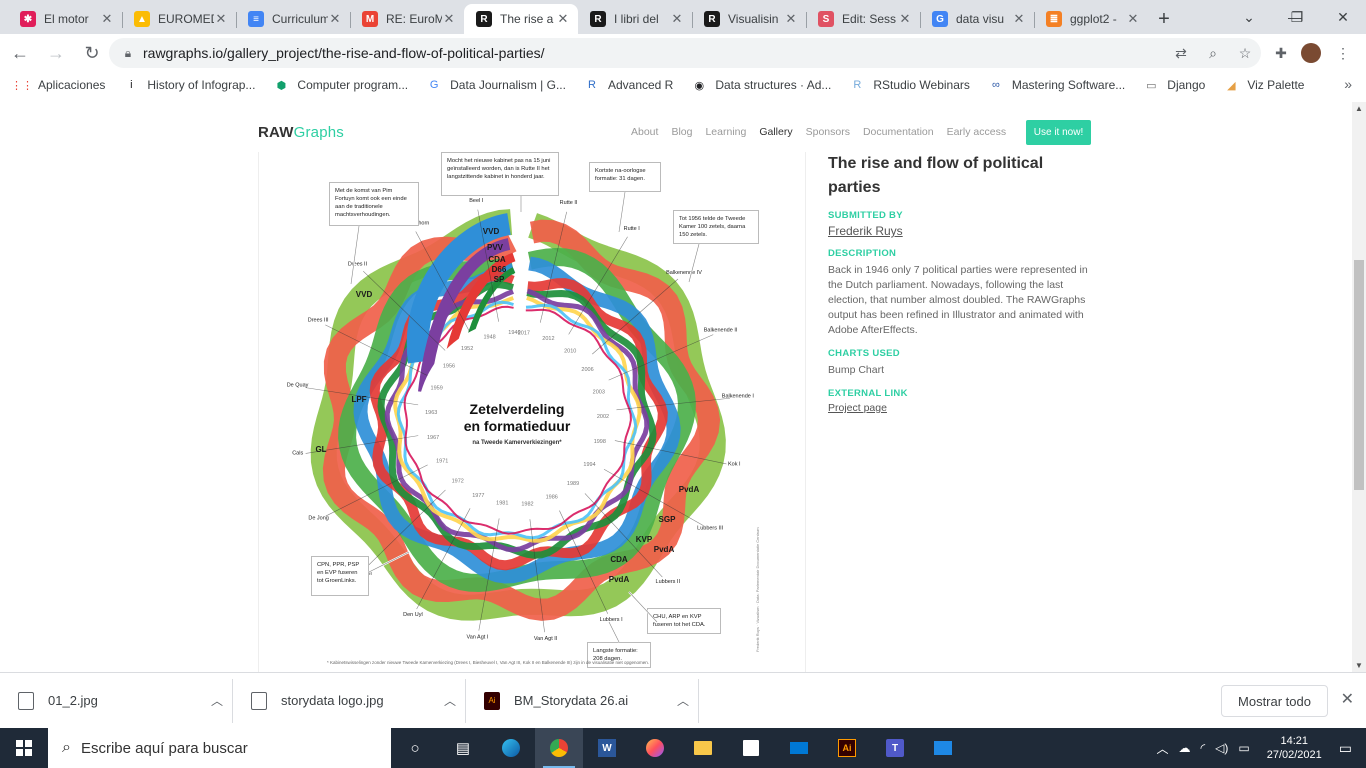 The width and height of the screenshot is (1366, 768). Describe the element at coordinates (635, 19) in the screenshot. I see `browser-tab: R I libri del ✕` at that location.